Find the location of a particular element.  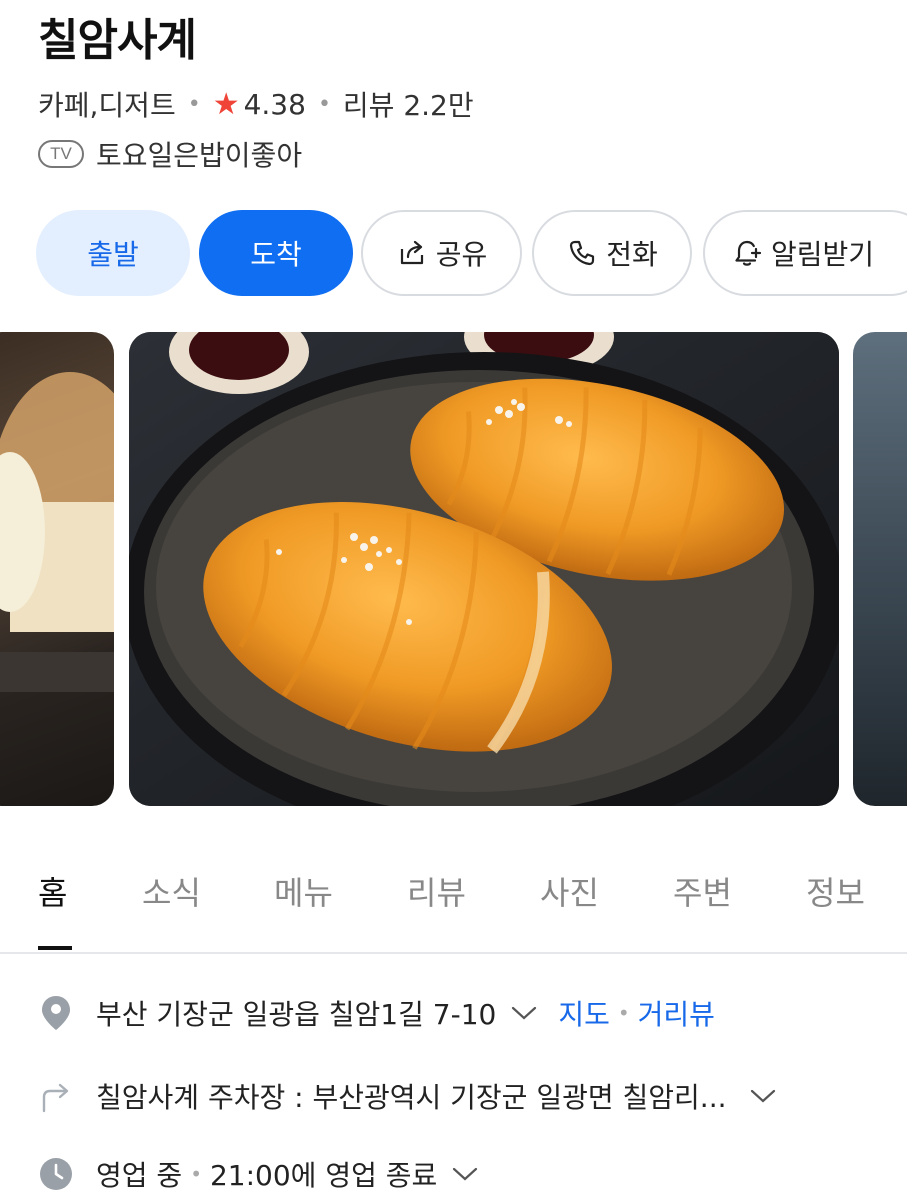

phone-icon is located at coordinates (582, 253).